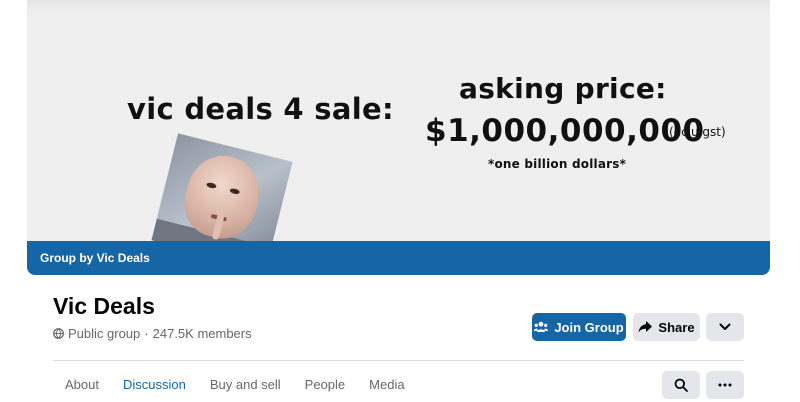  I want to click on share-label: Share, so click(676, 327).